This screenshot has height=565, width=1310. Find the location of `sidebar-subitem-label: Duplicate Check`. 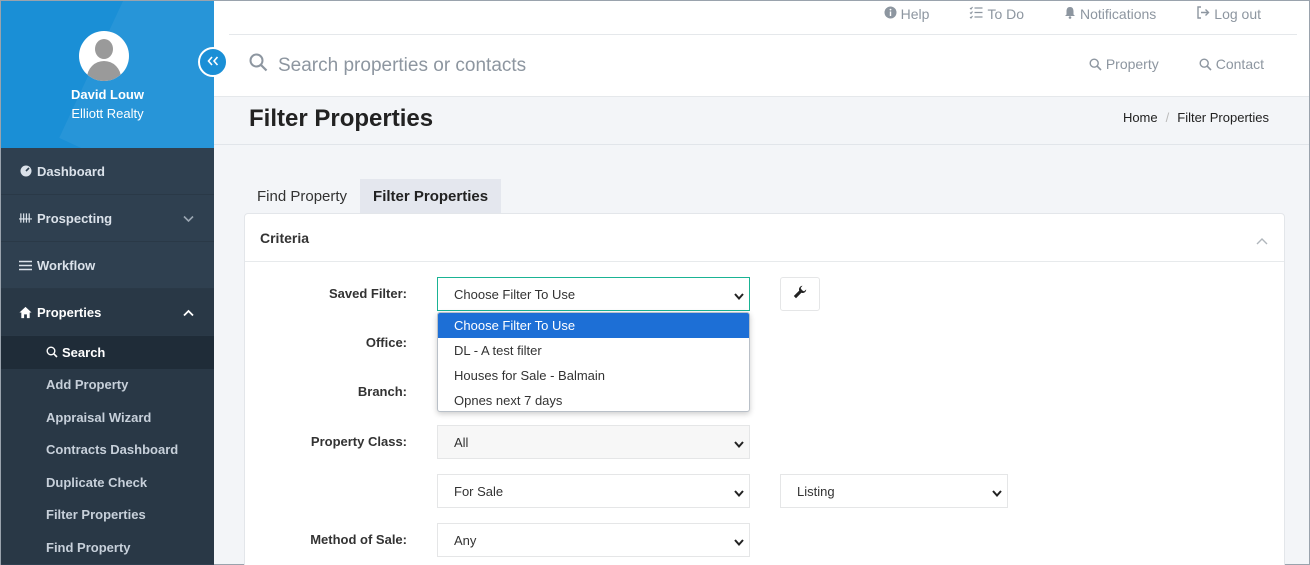

sidebar-subitem-label: Duplicate Check is located at coordinates (97, 482).